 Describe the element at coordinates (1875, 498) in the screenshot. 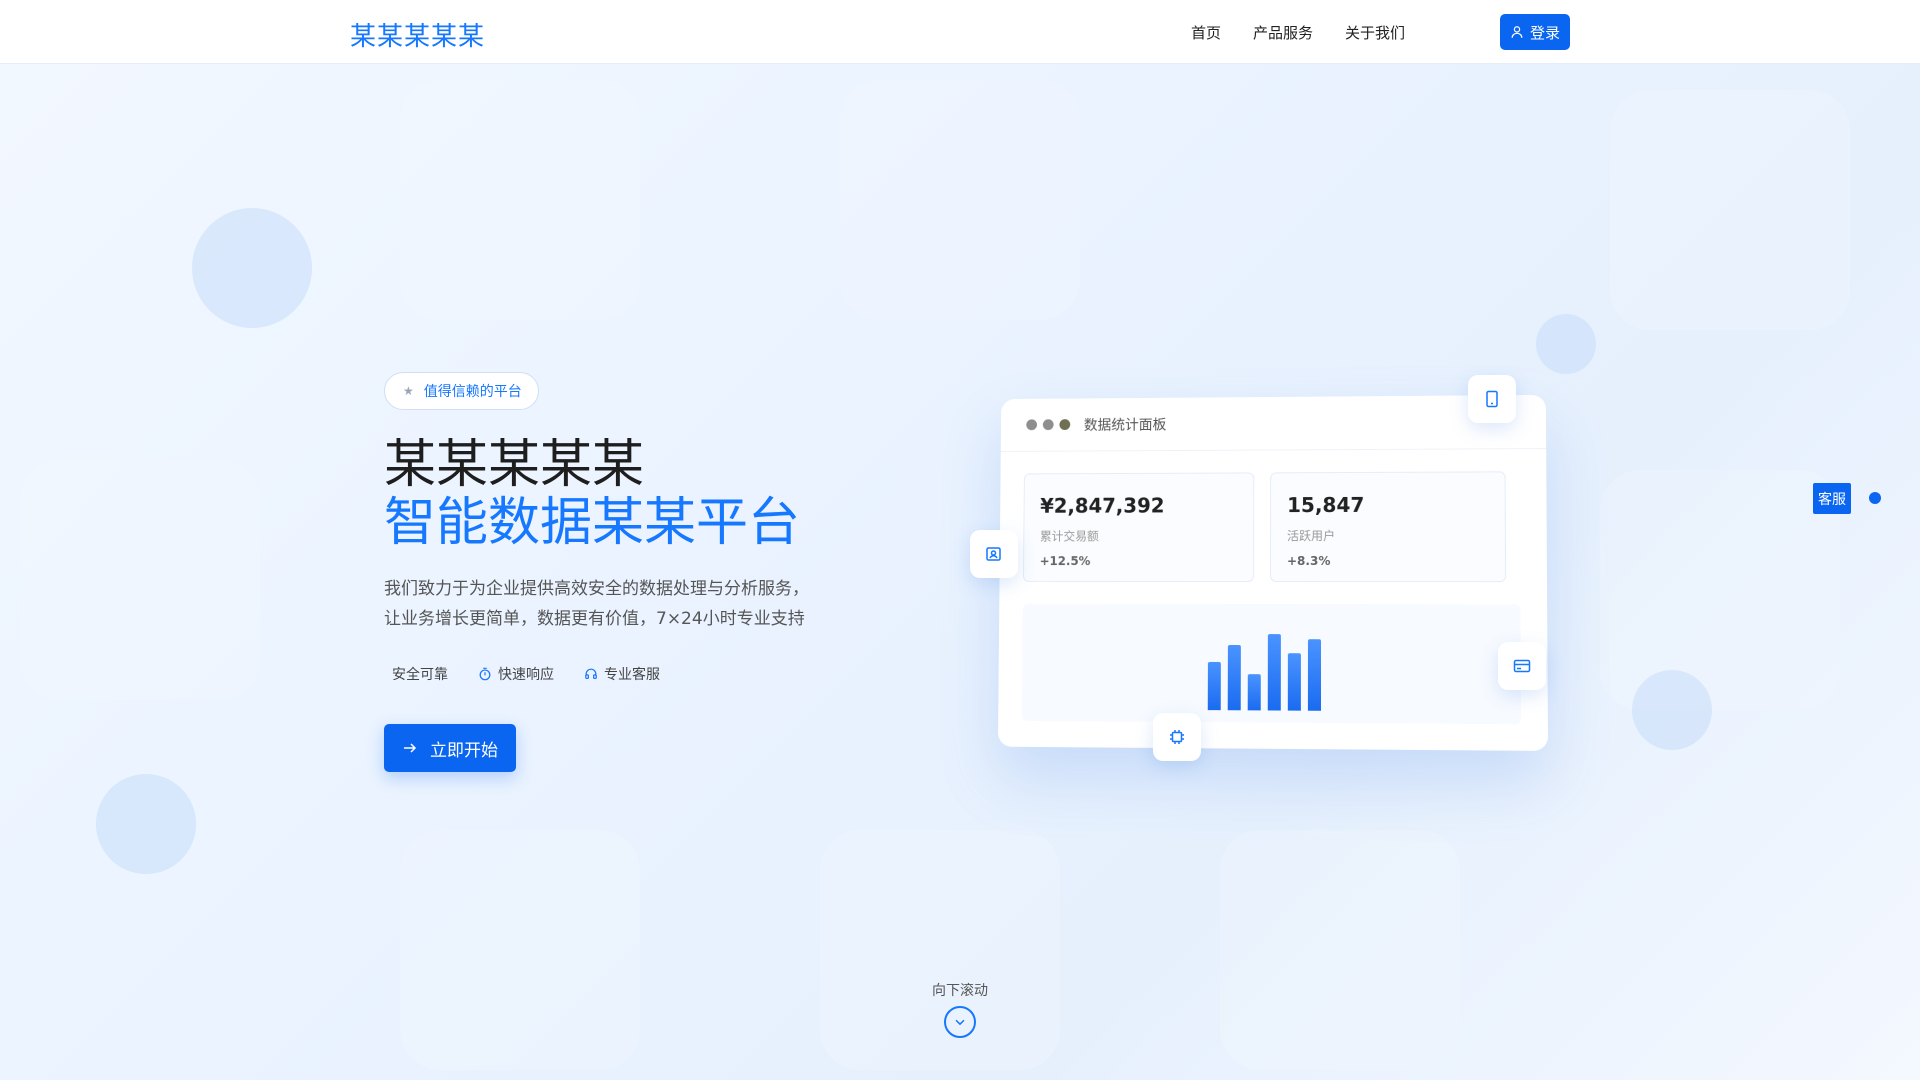

I see `status-dot` at that location.